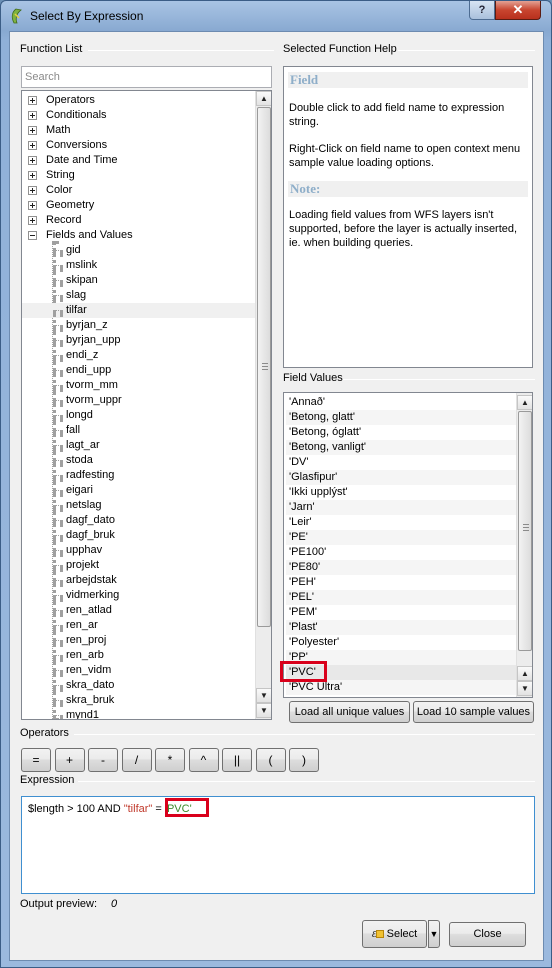 This screenshot has height=968, width=552. What do you see at coordinates (139, 415) in the screenshot?
I see `tree-field-item: longd` at bounding box center [139, 415].